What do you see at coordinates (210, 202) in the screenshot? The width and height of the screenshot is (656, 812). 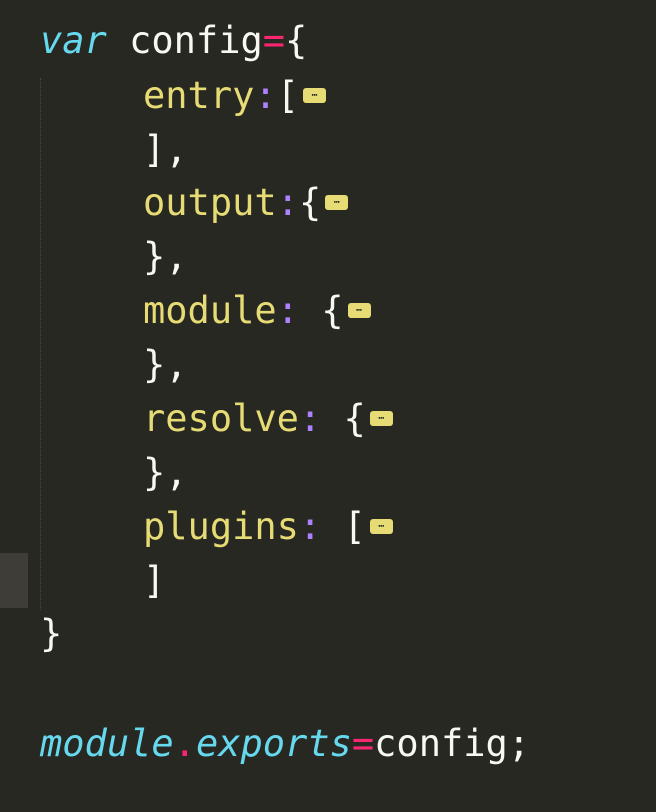 I see `output-key: output` at bounding box center [210, 202].